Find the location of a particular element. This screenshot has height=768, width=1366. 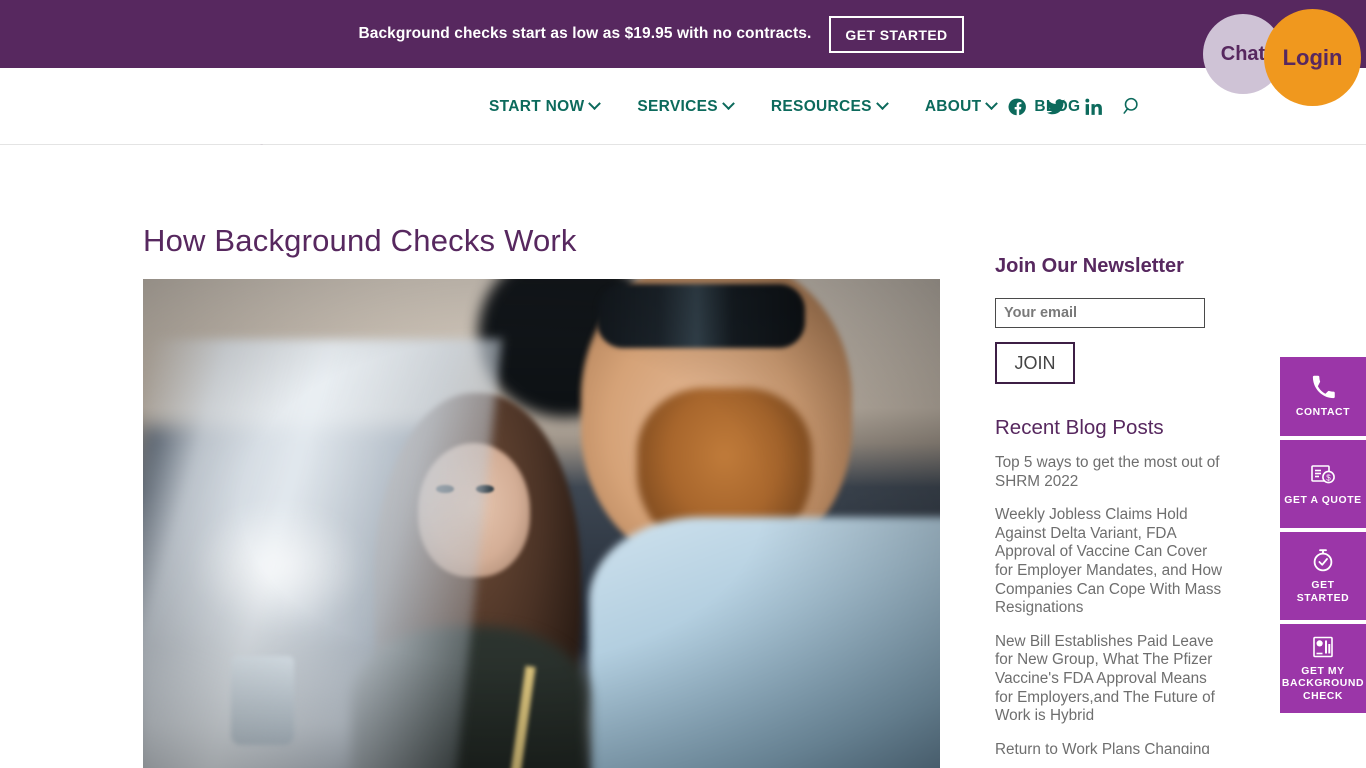

nav-links: START NOW SERVICES RESOURCES ABOUT BLOG is located at coordinates (784, 106).